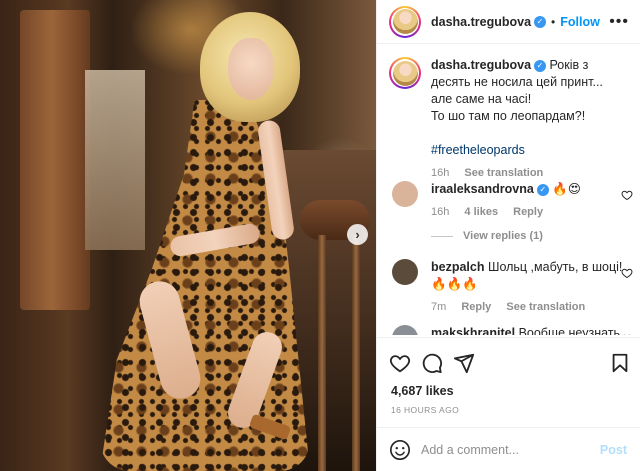  What do you see at coordinates (481, 22) in the screenshot?
I see `author-username: dasha.tregubova` at bounding box center [481, 22].